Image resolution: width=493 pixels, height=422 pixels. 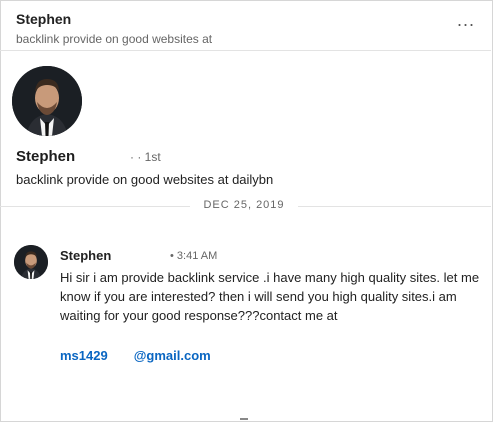 I want to click on connection-degree: · · 1st, so click(x=145, y=157).